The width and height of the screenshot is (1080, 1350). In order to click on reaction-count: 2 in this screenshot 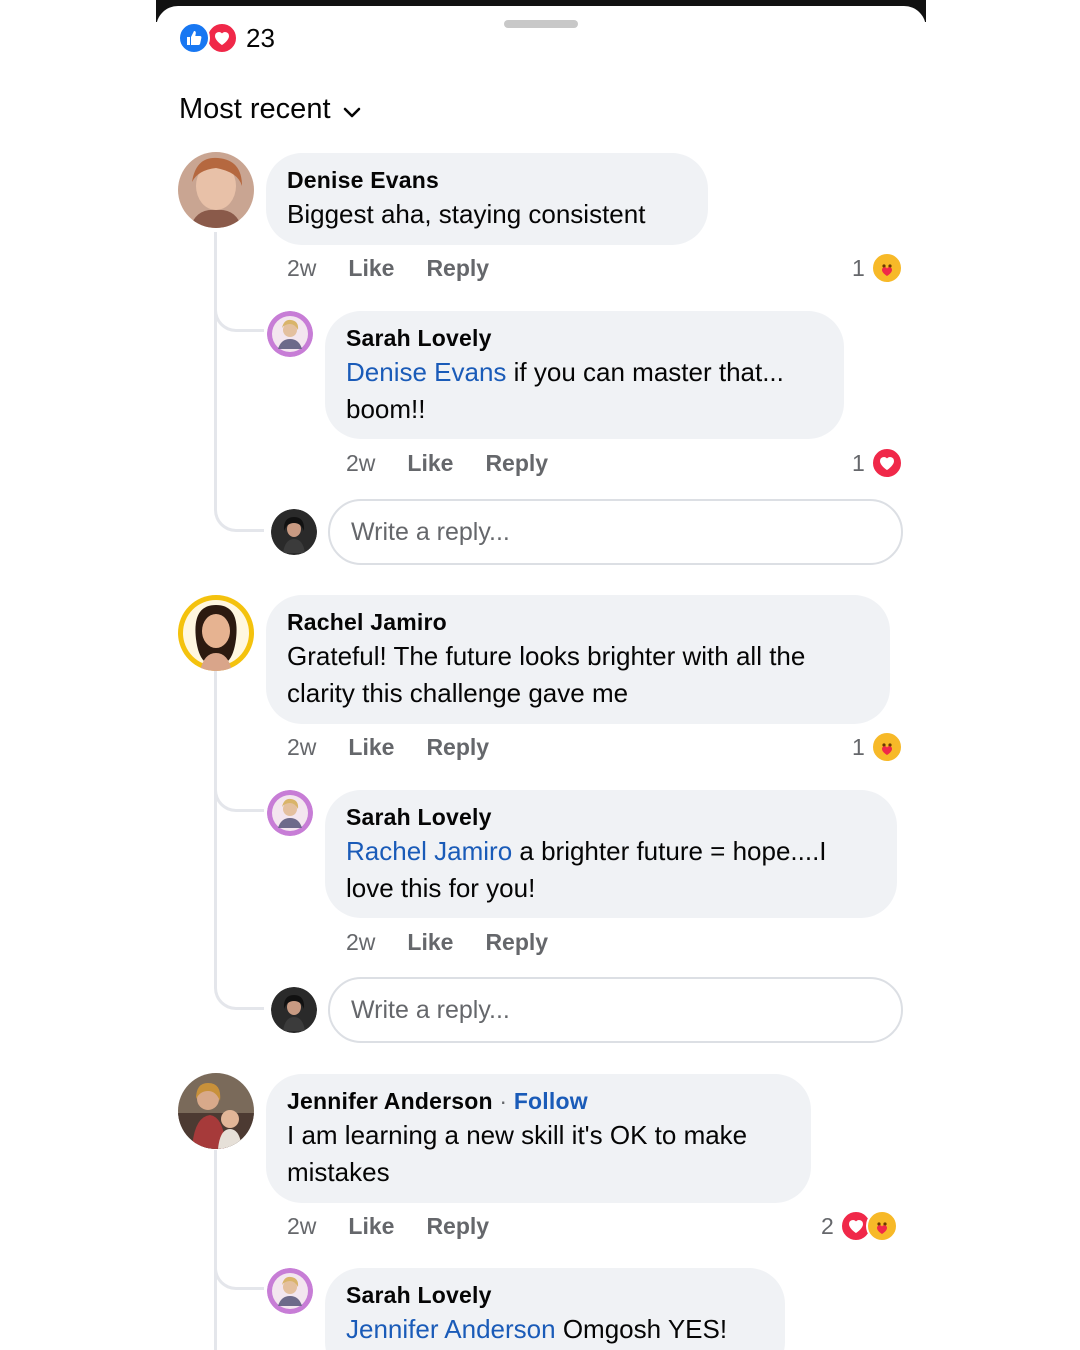, I will do `click(827, 1225)`.